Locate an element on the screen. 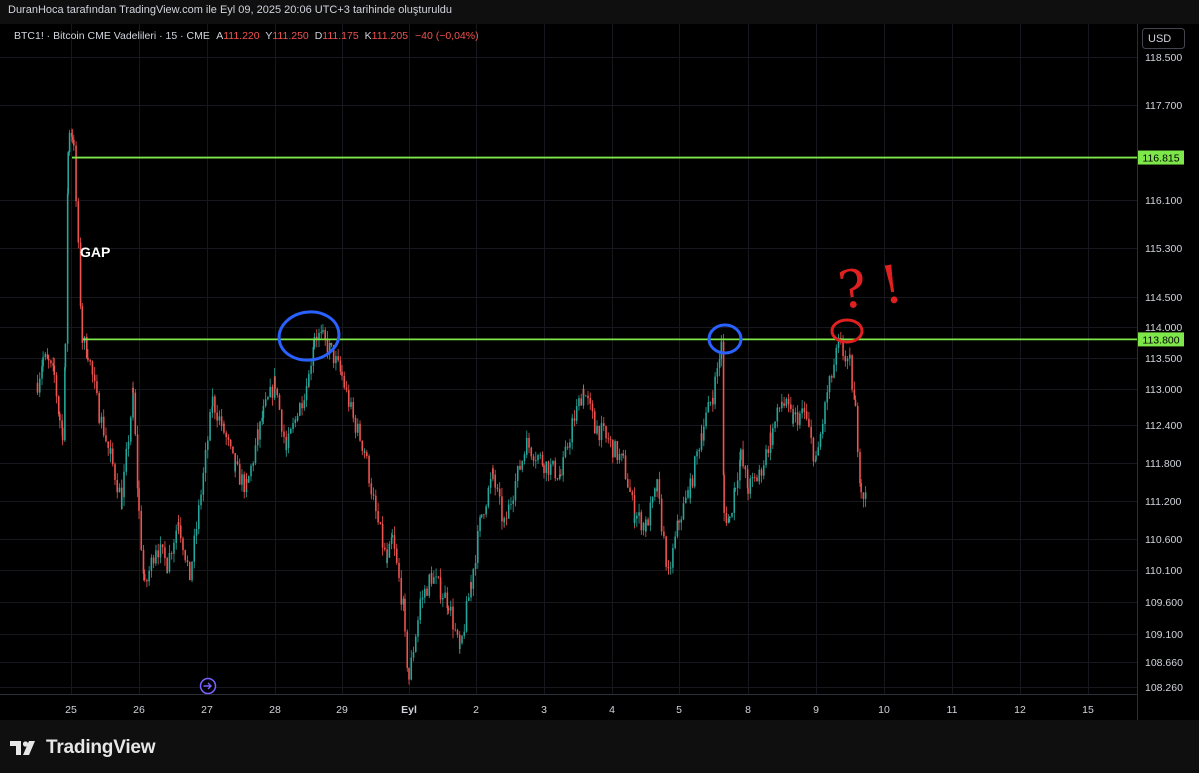 This screenshot has height=773, width=1199. currency-label: USD is located at coordinates (1159, 39).